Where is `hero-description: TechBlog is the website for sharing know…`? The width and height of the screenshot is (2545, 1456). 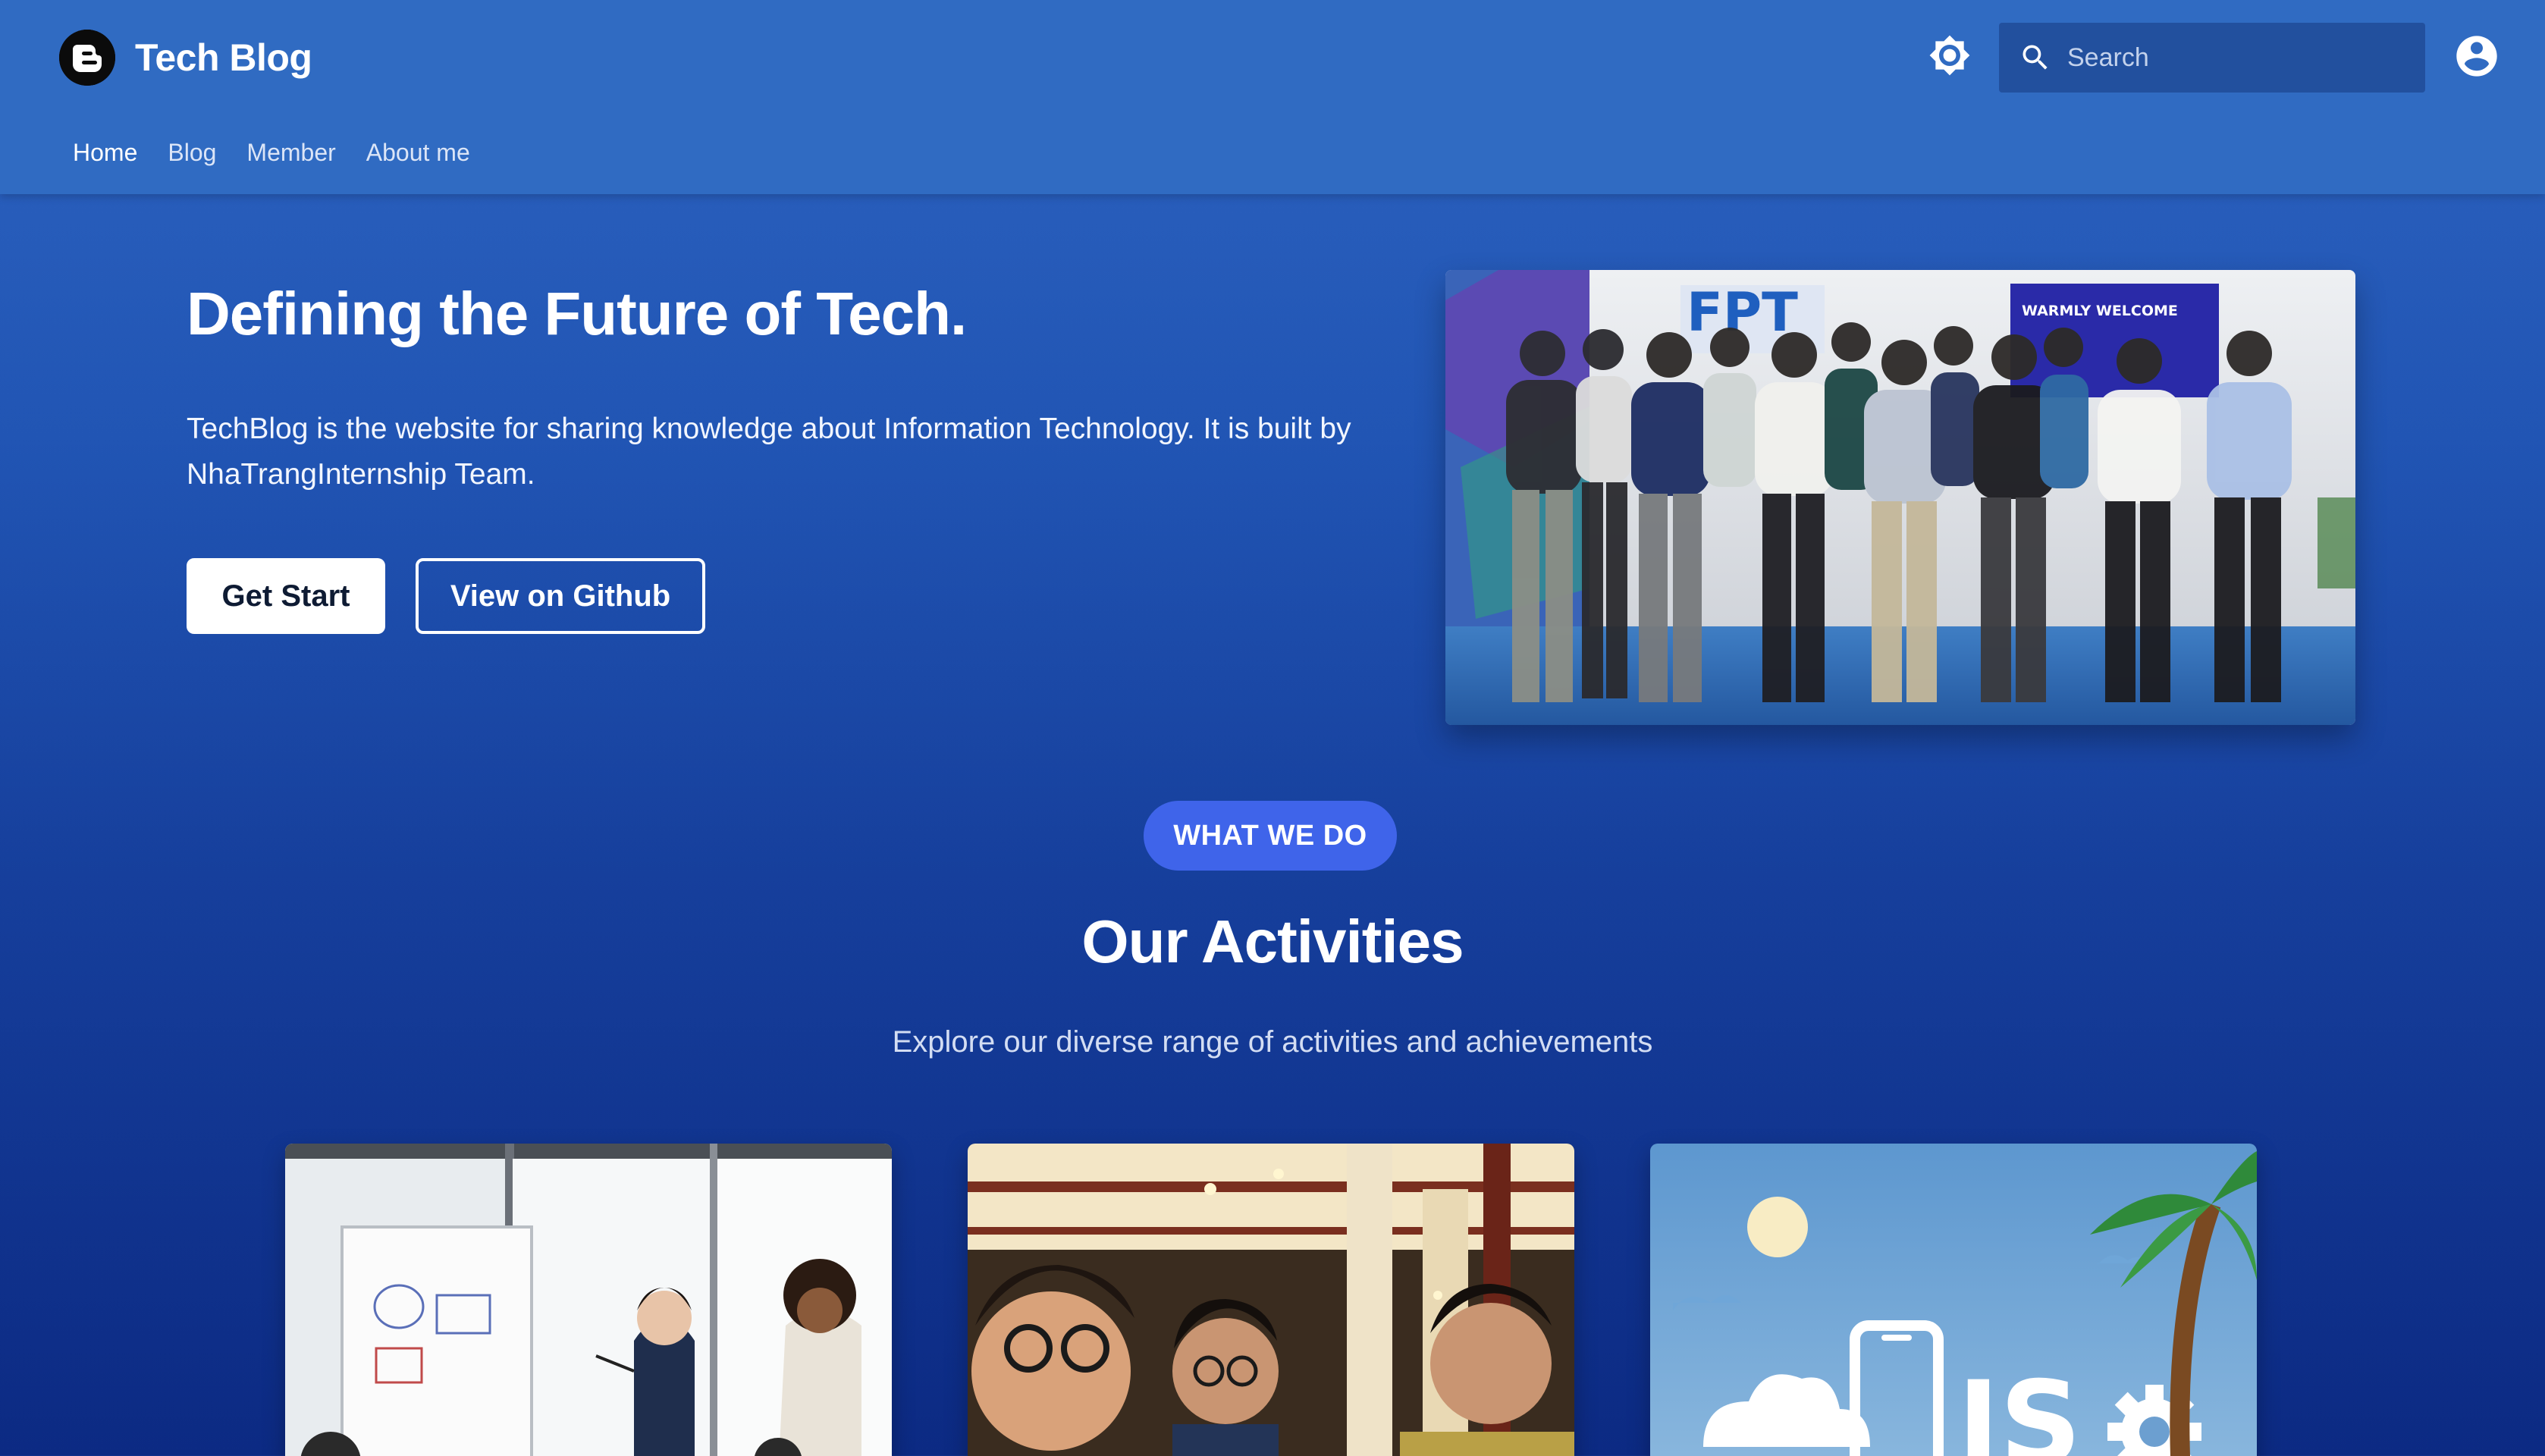 hero-description: TechBlog is the website for sharing know… is located at coordinates (769, 452).